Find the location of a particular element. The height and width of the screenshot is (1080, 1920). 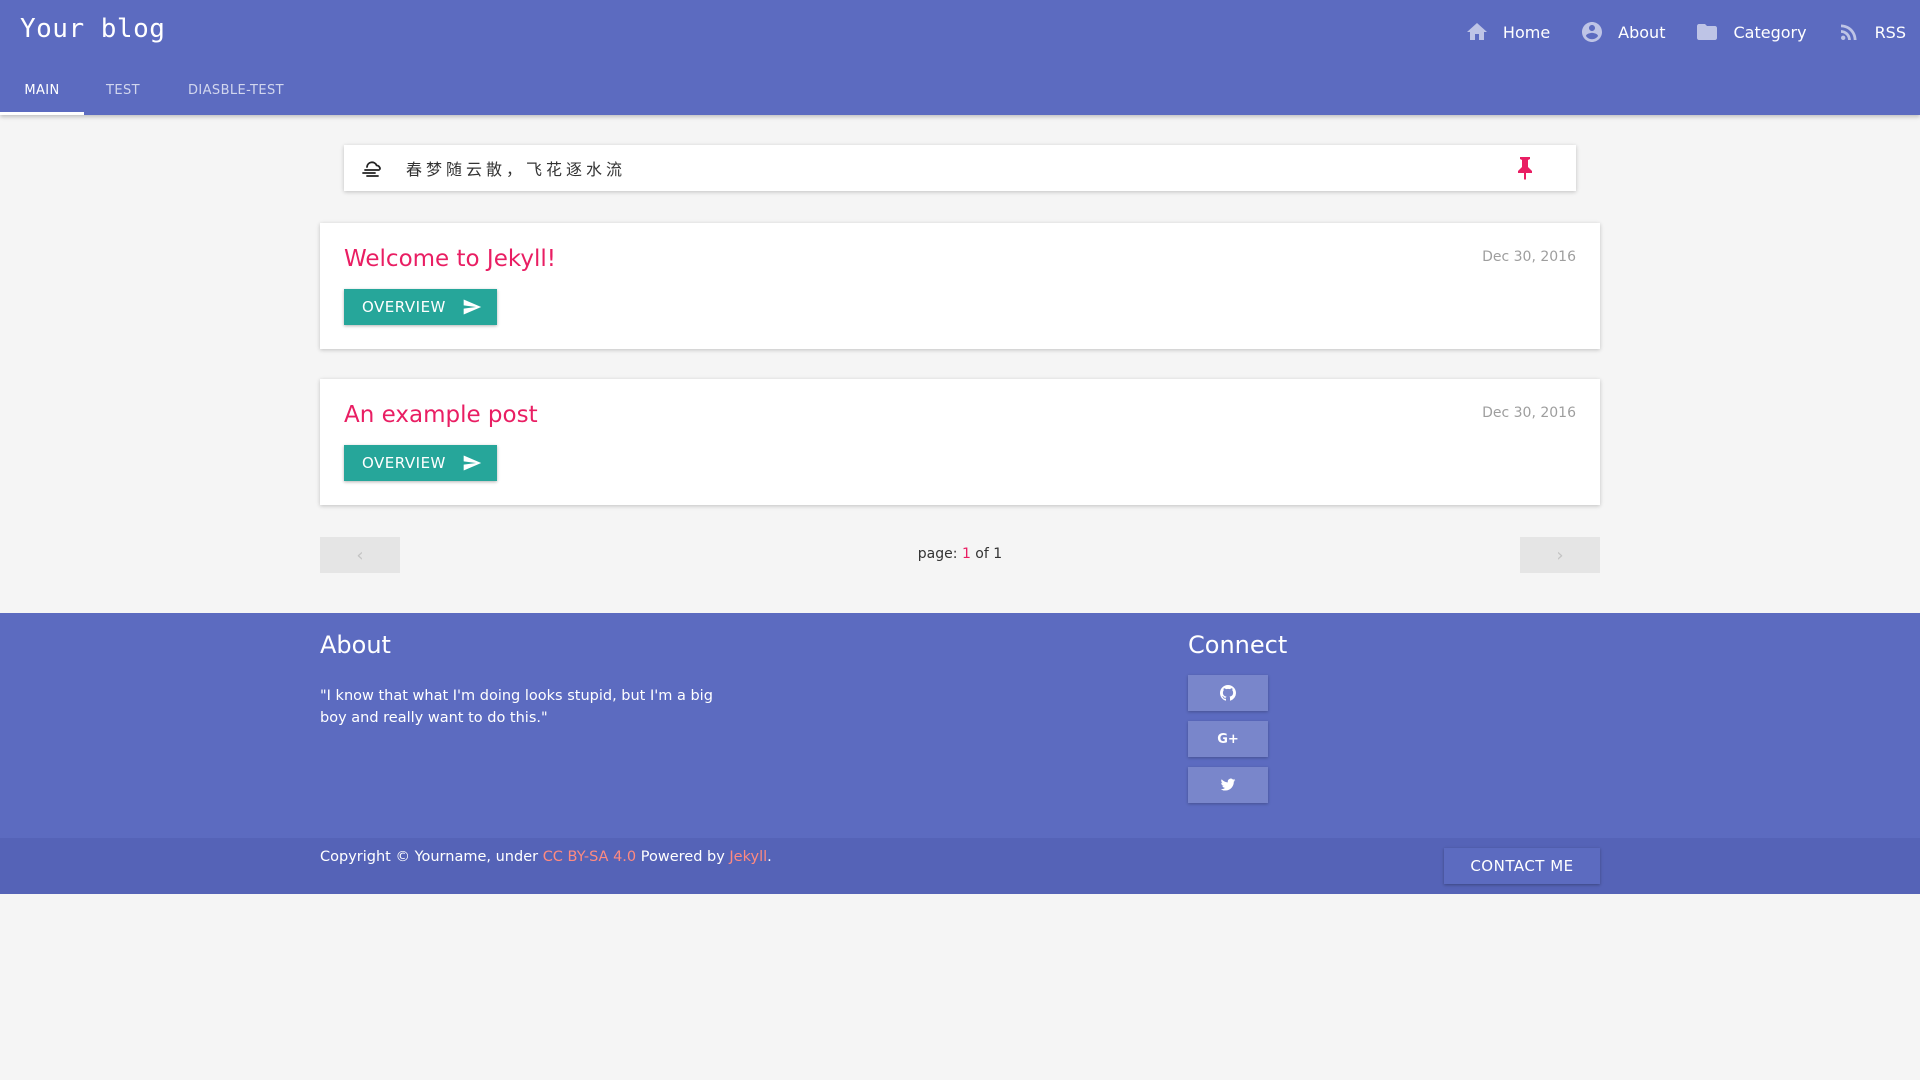

github-icon is located at coordinates (1228, 693).